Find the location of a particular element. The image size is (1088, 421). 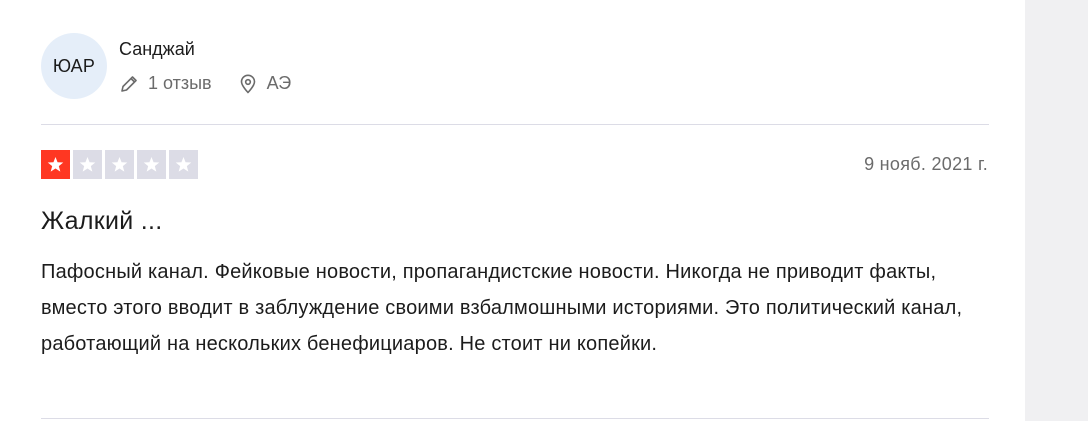

location-pin-icon is located at coordinates (247, 83).